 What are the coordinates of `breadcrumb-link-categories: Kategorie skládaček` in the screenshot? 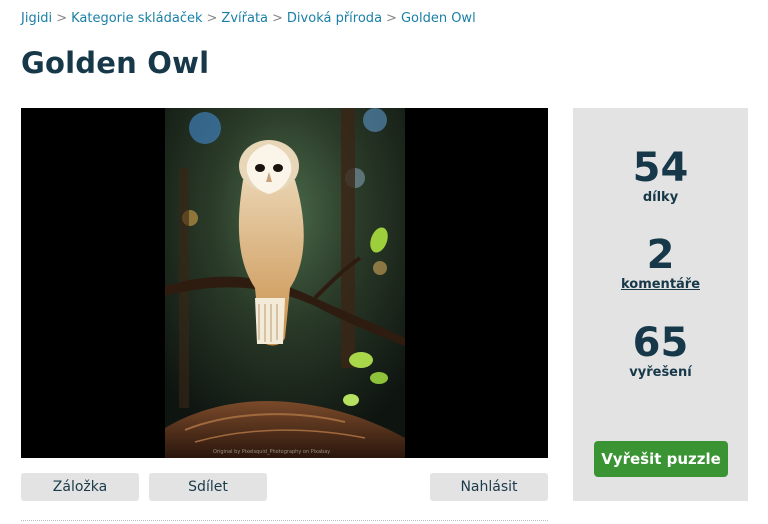 It's located at (136, 18).